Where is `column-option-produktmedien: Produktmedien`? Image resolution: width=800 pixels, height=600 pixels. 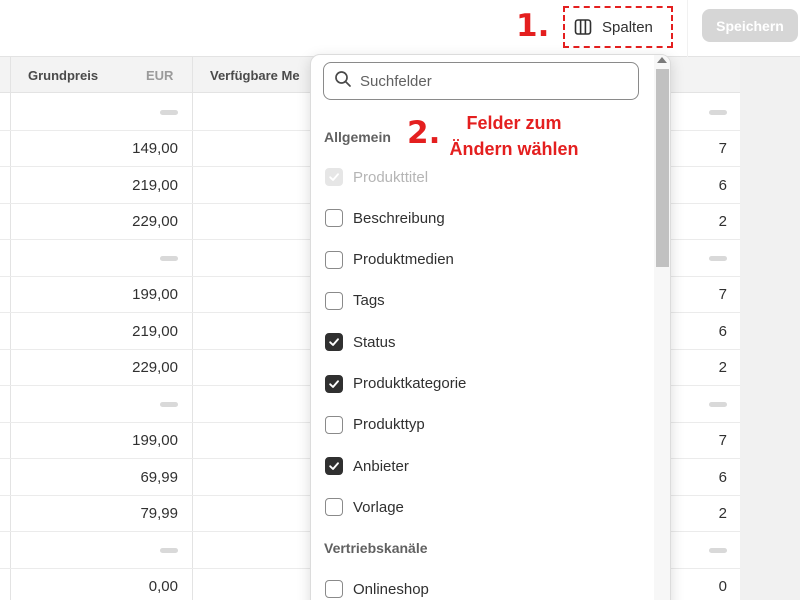
column-option-produktmedien: Produktmedien is located at coordinates (389, 260).